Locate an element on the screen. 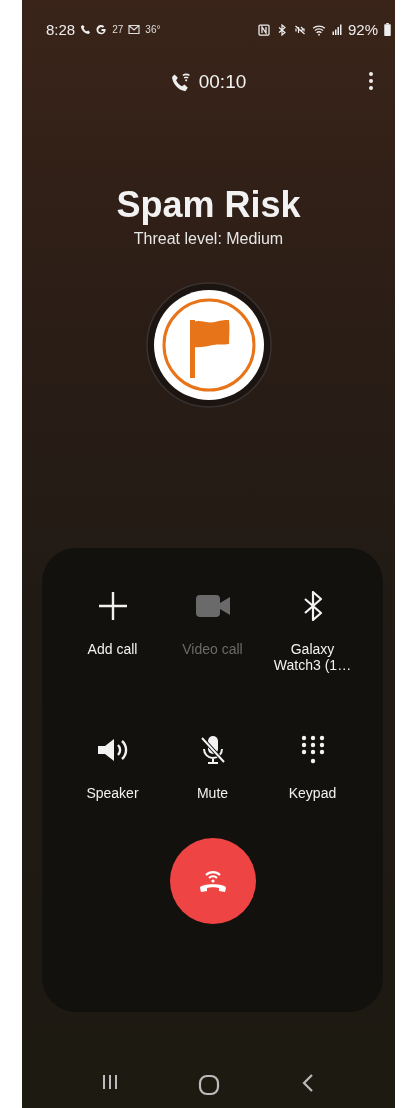 The height and width of the screenshot is (1108, 406). mail-icon is located at coordinates (134, 29).